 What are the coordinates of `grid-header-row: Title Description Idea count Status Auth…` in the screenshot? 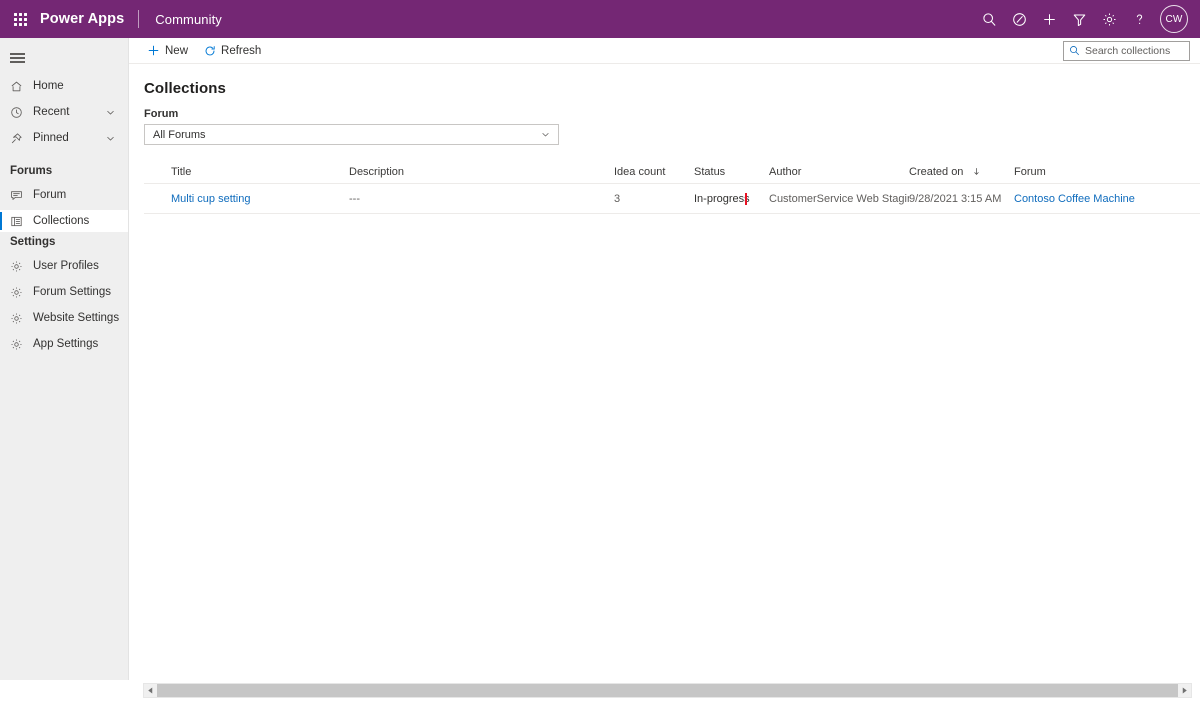 It's located at (672, 172).